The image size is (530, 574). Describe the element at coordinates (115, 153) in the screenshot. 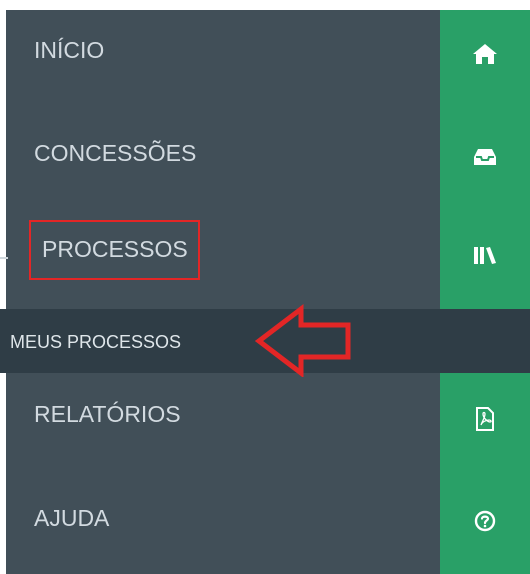

I see `sidebar-item-label: CONCESSÕES` at that location.